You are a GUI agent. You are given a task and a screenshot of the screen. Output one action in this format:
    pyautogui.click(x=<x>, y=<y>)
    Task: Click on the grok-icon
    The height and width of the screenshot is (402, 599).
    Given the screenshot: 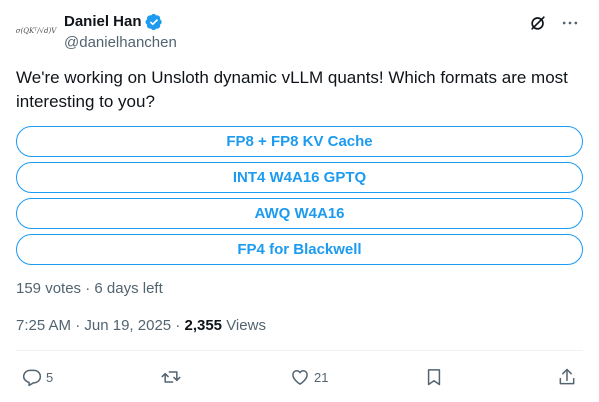 What is the action you would take?
    pyautogui.click(x=538, y=23)
    